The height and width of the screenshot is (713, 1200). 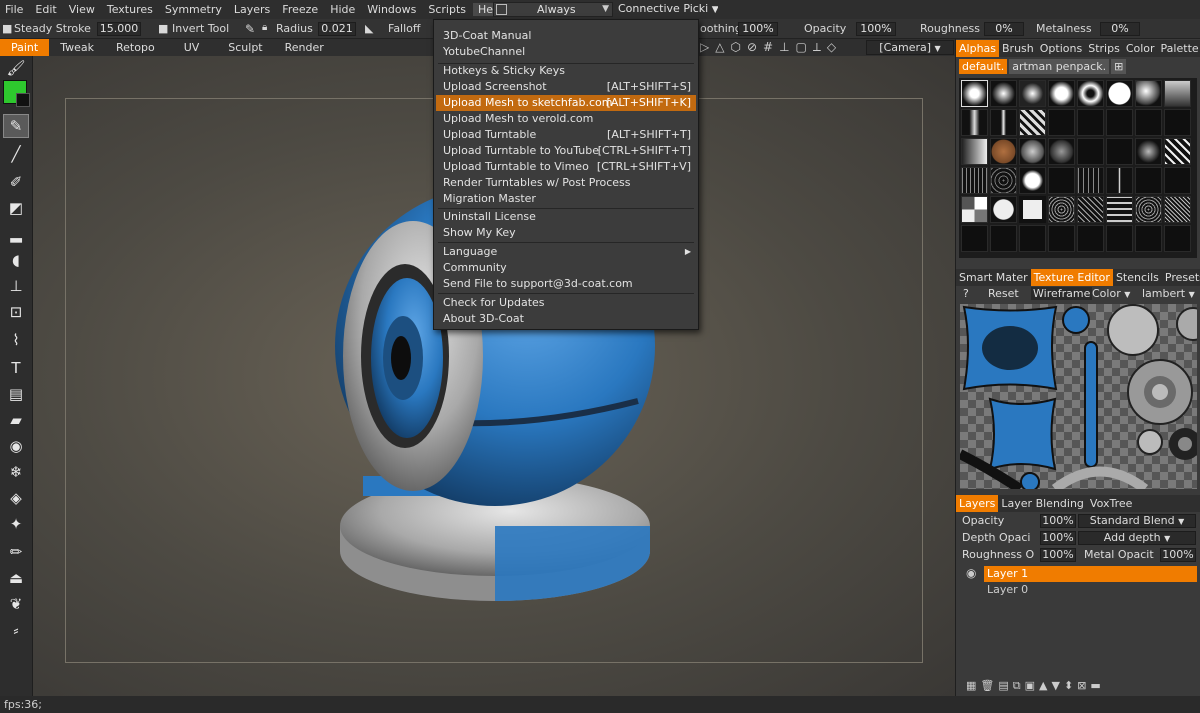 I want to click on radius-field: 0.021, so click(x=337, y=29).